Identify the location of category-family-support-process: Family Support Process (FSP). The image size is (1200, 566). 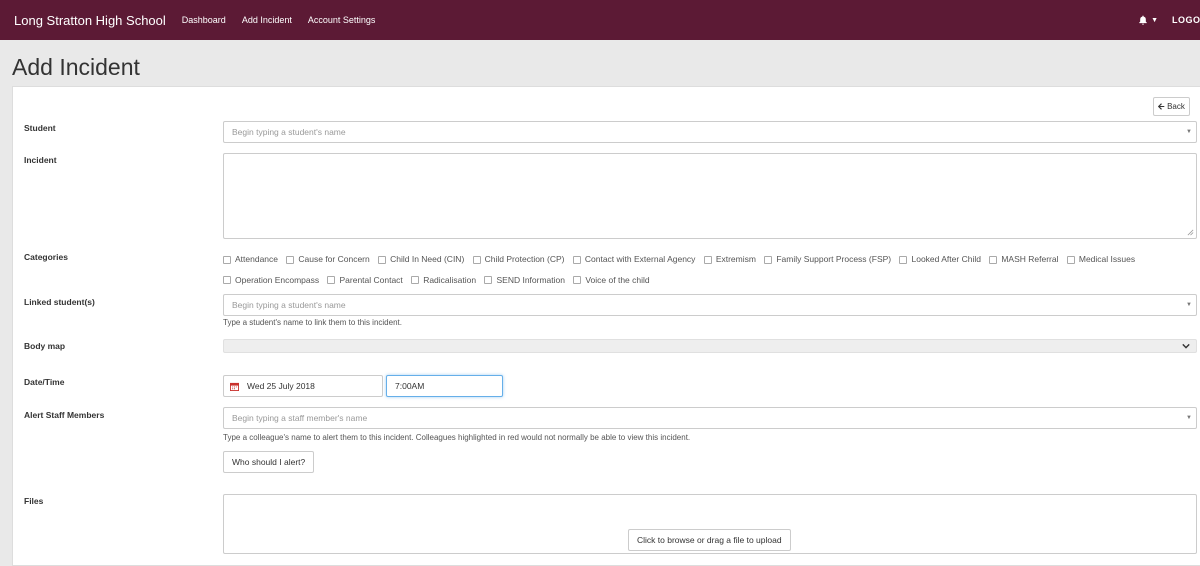
(827, 259).